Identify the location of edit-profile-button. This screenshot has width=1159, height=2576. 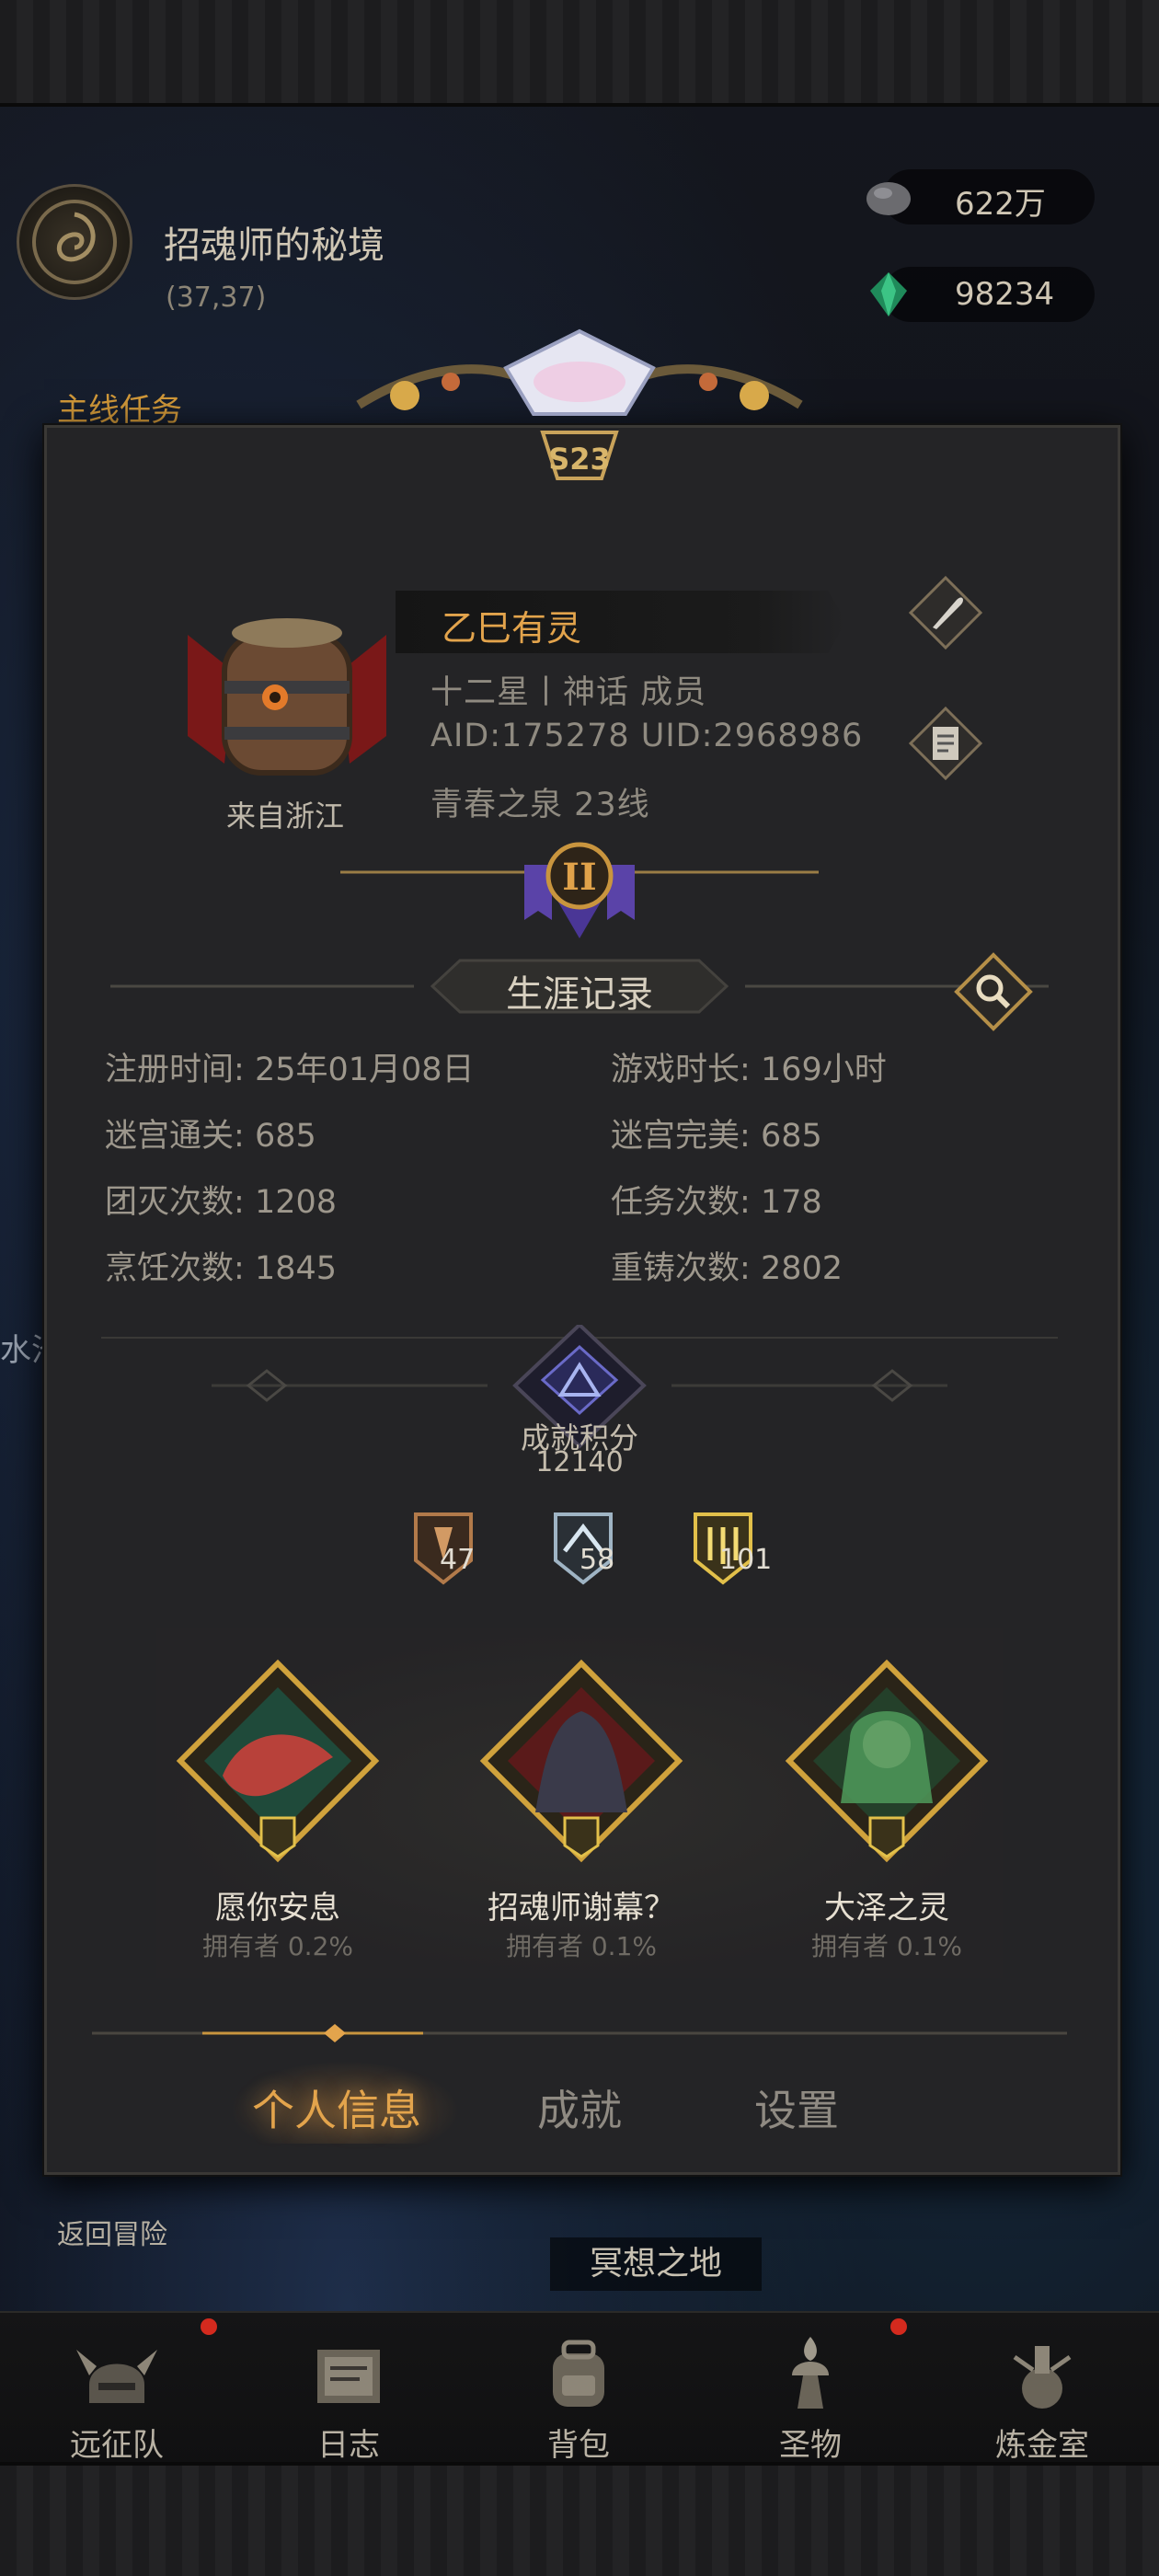
(945, 612).